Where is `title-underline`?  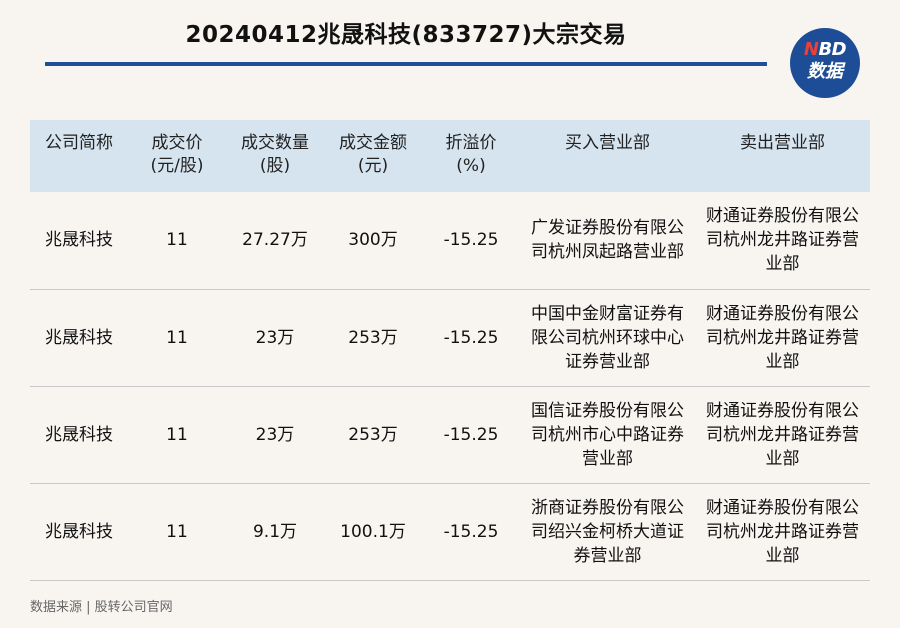
title-underline is located at coordinates (406, 64).